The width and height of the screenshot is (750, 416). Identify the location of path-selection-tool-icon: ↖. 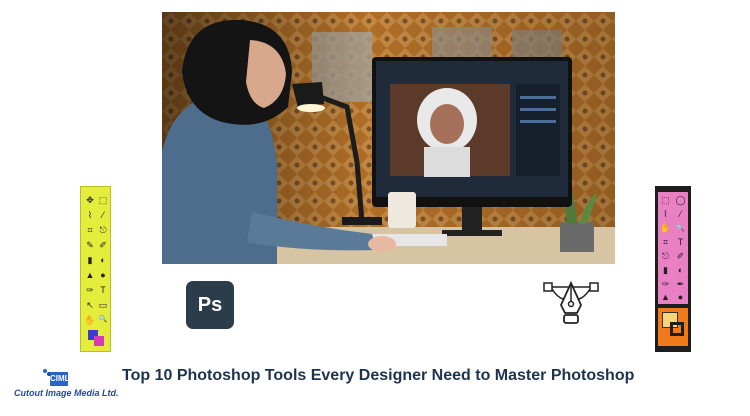
(90, 305).